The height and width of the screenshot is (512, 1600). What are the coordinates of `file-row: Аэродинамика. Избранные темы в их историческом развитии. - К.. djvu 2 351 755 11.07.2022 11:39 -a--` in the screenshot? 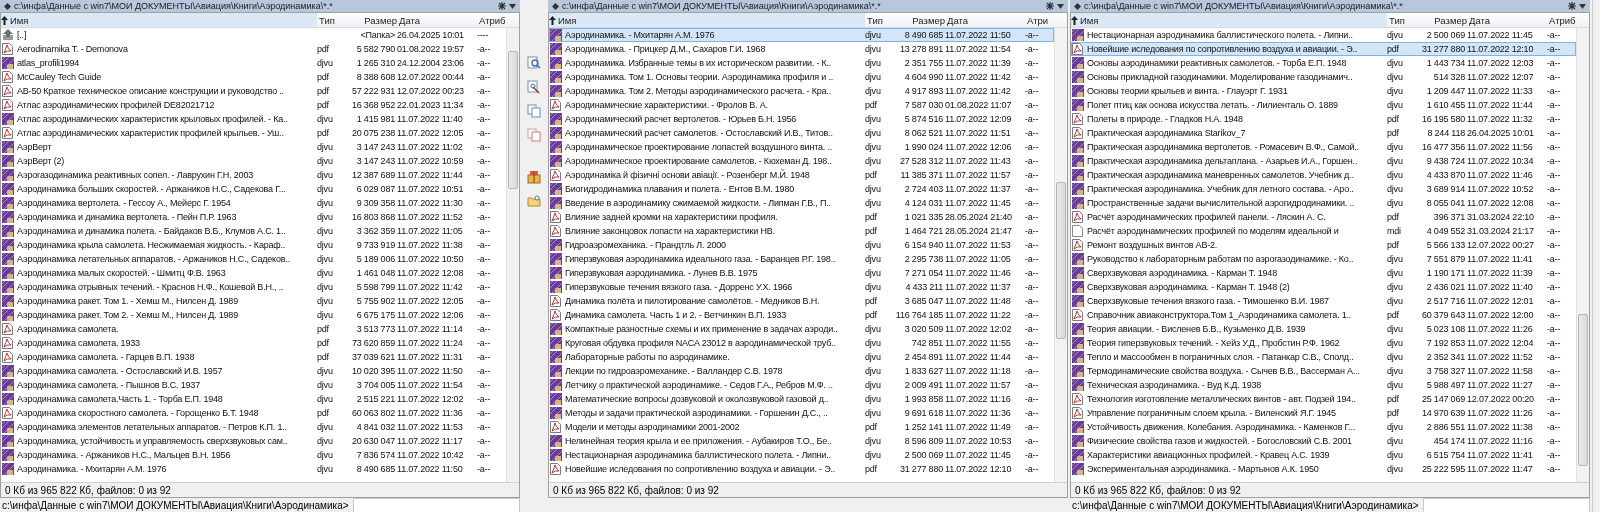 It's located at (801, 63).